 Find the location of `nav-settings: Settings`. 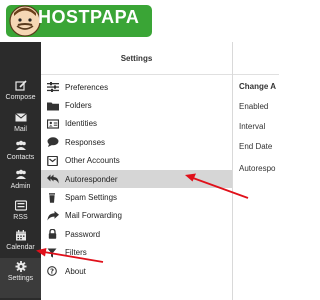

nav-settings: Settings is located at coordinates (20, 278).